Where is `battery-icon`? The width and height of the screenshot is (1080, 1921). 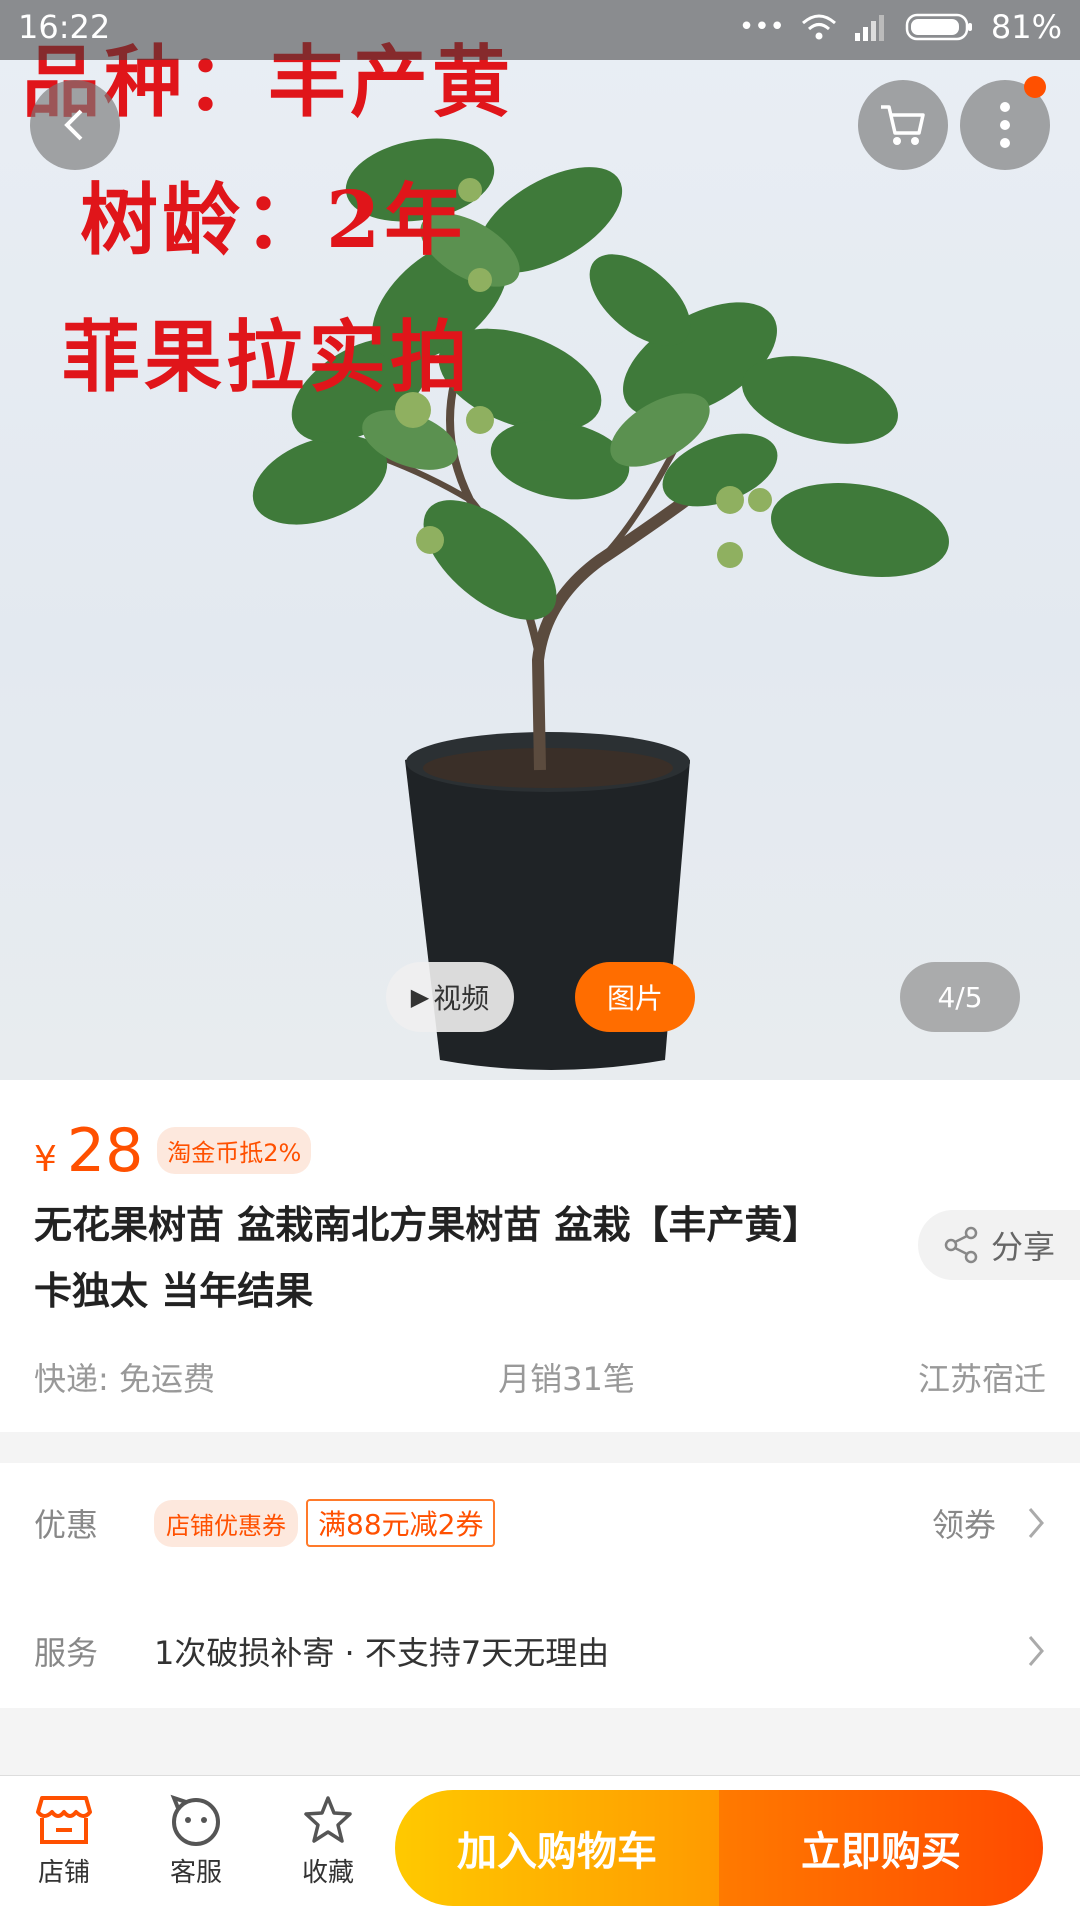 battery-icon is located at coordinates (938, 27).